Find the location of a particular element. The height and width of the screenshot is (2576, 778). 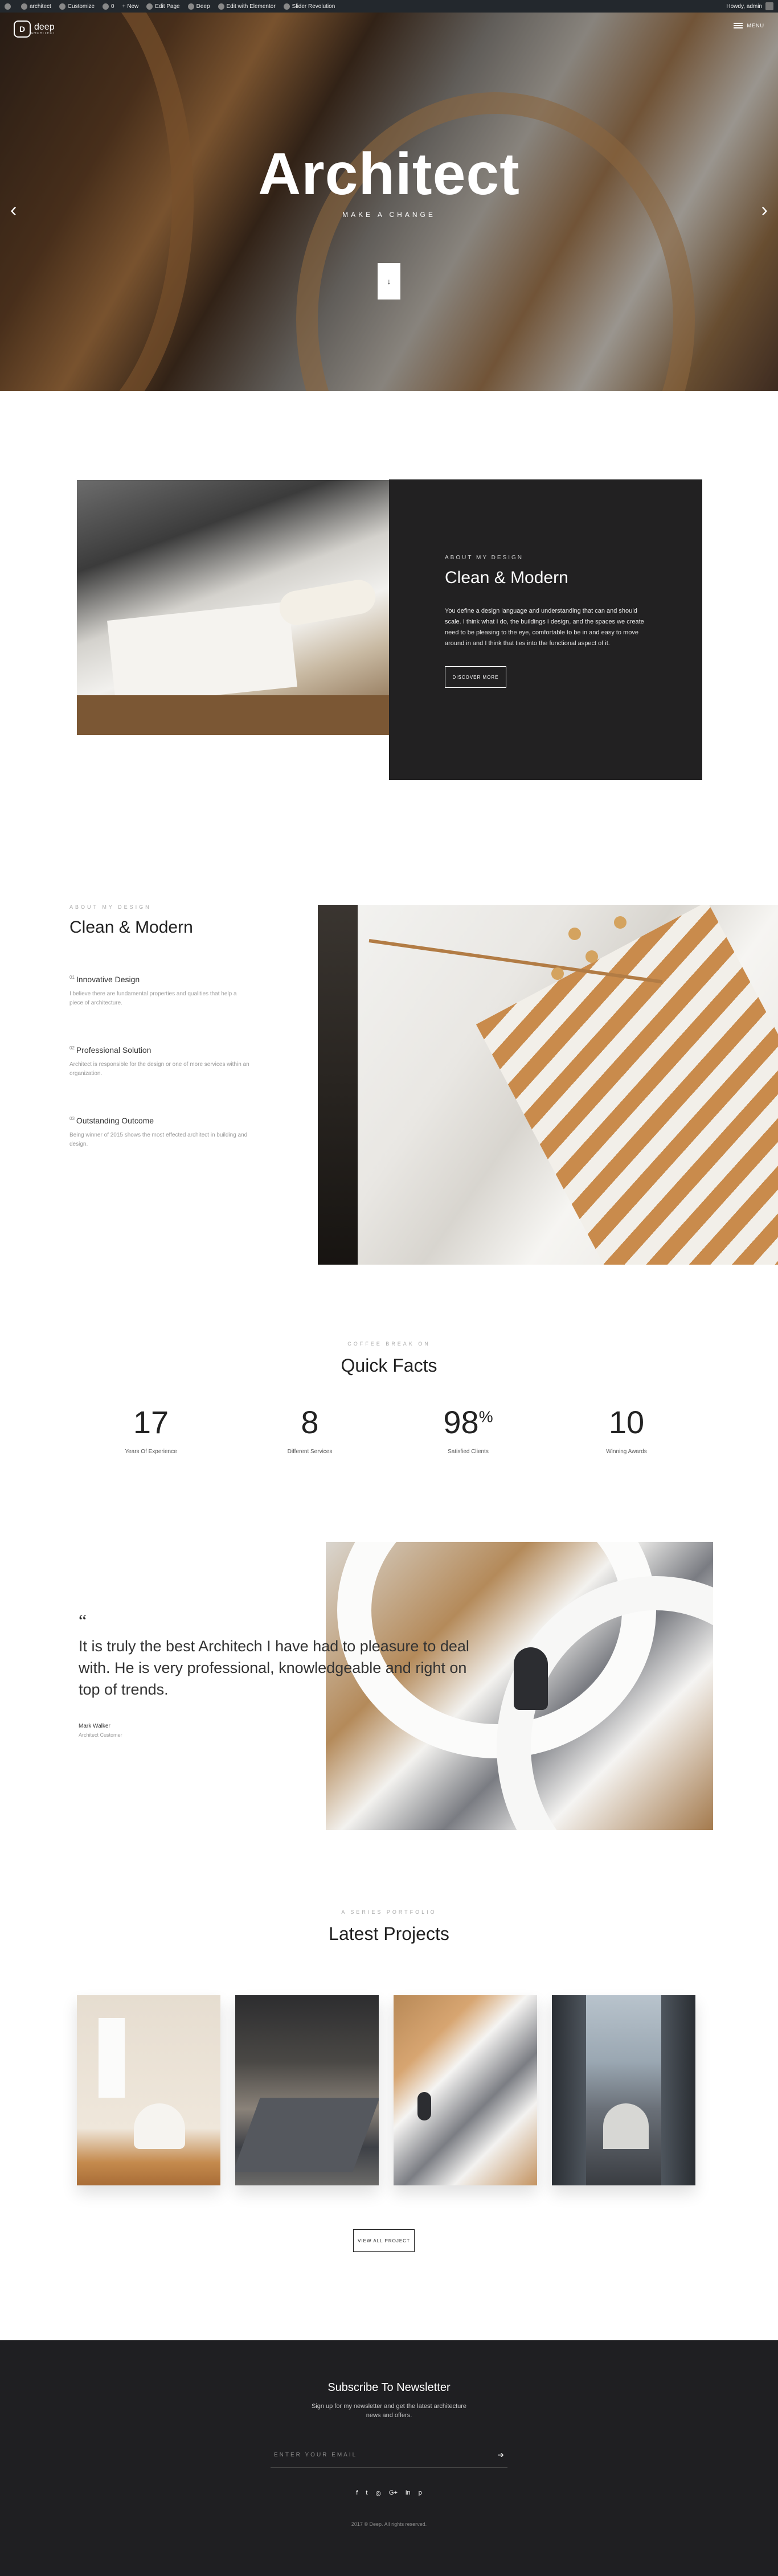

fact-item: 17 Years Of Experience is located at coordinates (151, 1429).